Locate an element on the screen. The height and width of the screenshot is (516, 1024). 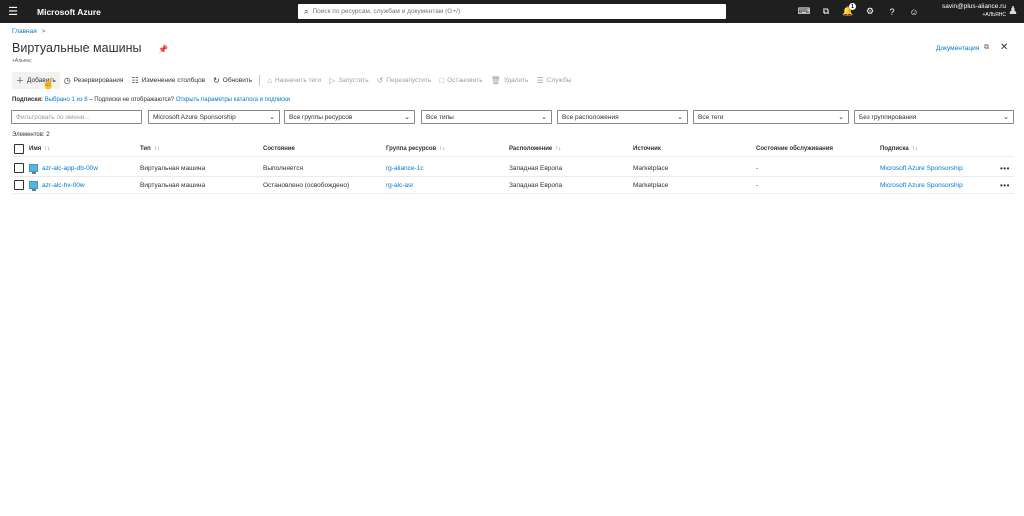
services-button: ☰ Службы is located at coordinates (554, 80).